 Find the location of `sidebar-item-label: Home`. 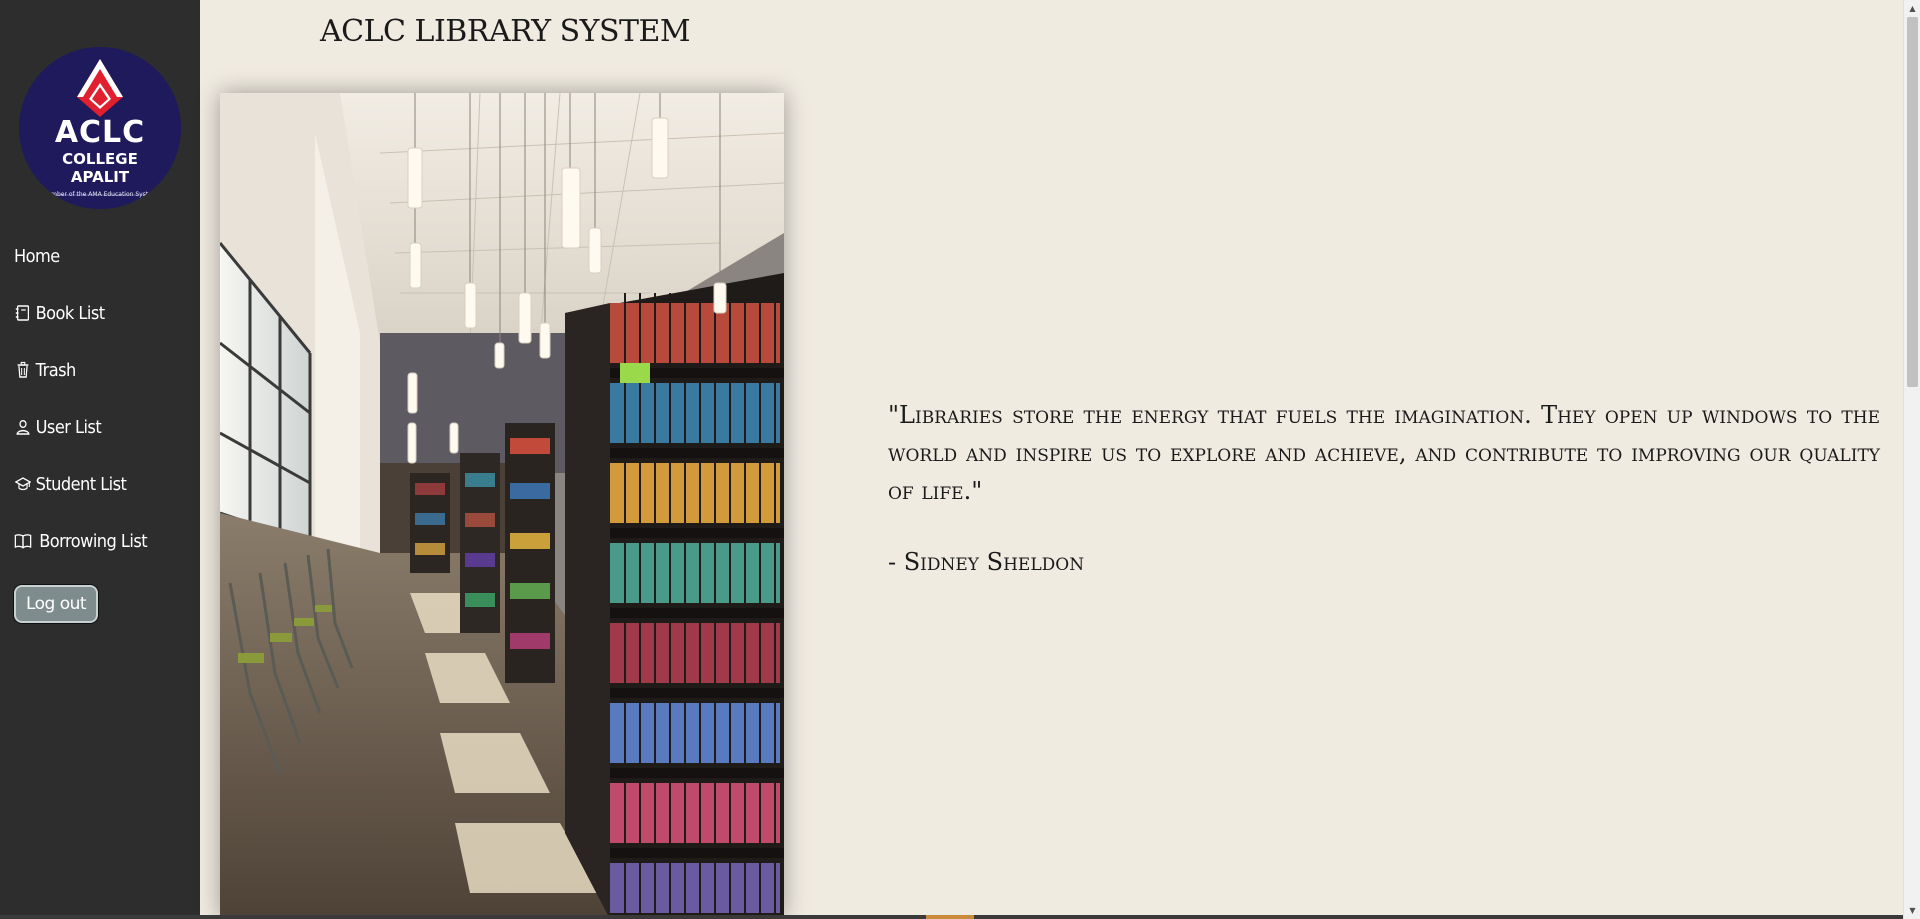

sidebar-item-label: Home is located at coordinates (37, 256).